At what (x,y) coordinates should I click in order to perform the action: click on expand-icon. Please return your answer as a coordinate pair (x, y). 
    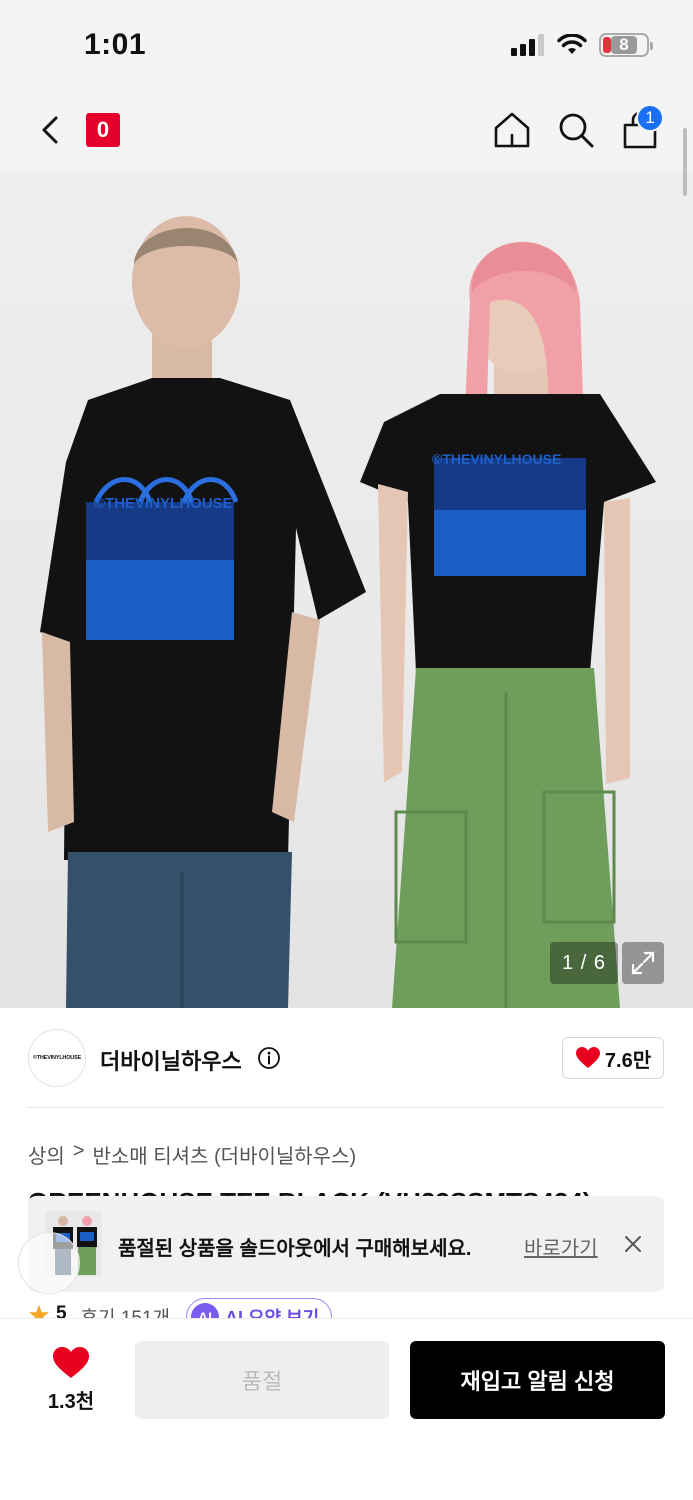
    Looking at the image, I should click on (643, 963).